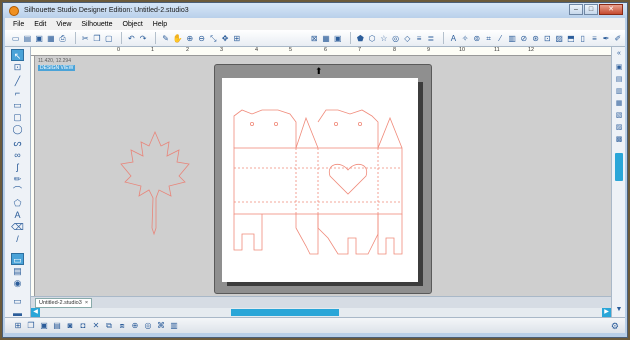 This screenshot has height=340, width=630. Describe the element at coordinates (17, 271) in the screenshot. I see `library-view-icon: ▤` at that location.